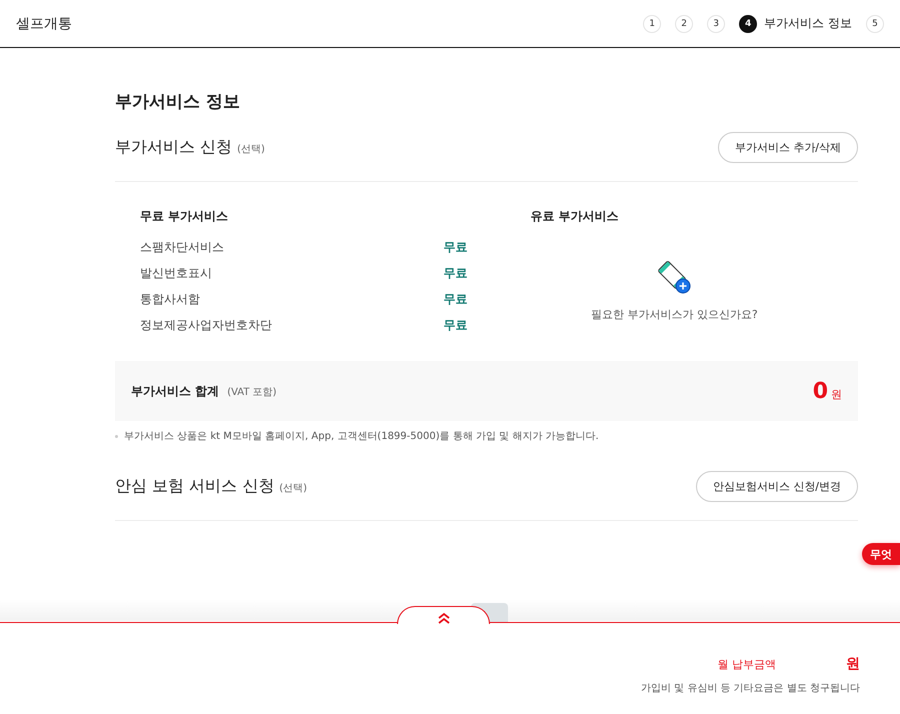 The height and width of the screenshot is (714, 900). What do you see at coordinates (747, 664) in the screenshot?
I see `monthly-payment-label: 월 납부금액` at bounding box center [747, 664].